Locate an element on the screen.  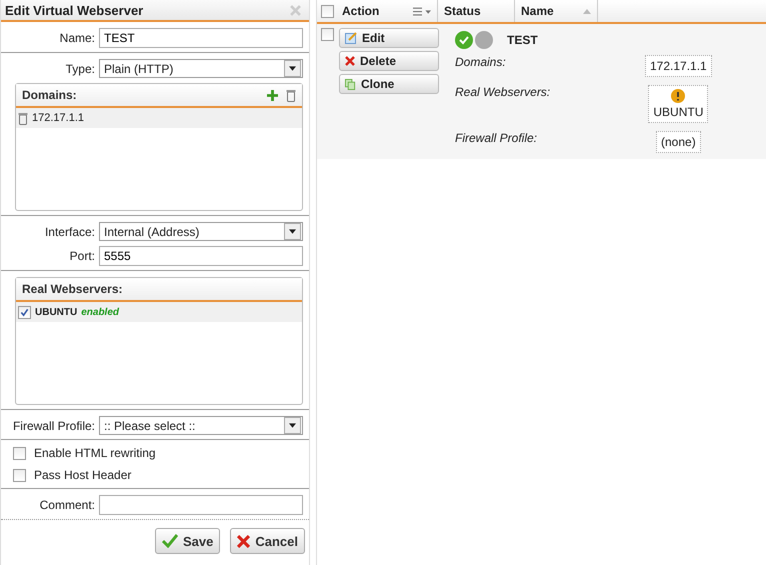
firewall-profile-dropdown: :: Please select :: is located at coordinates (201, 425).